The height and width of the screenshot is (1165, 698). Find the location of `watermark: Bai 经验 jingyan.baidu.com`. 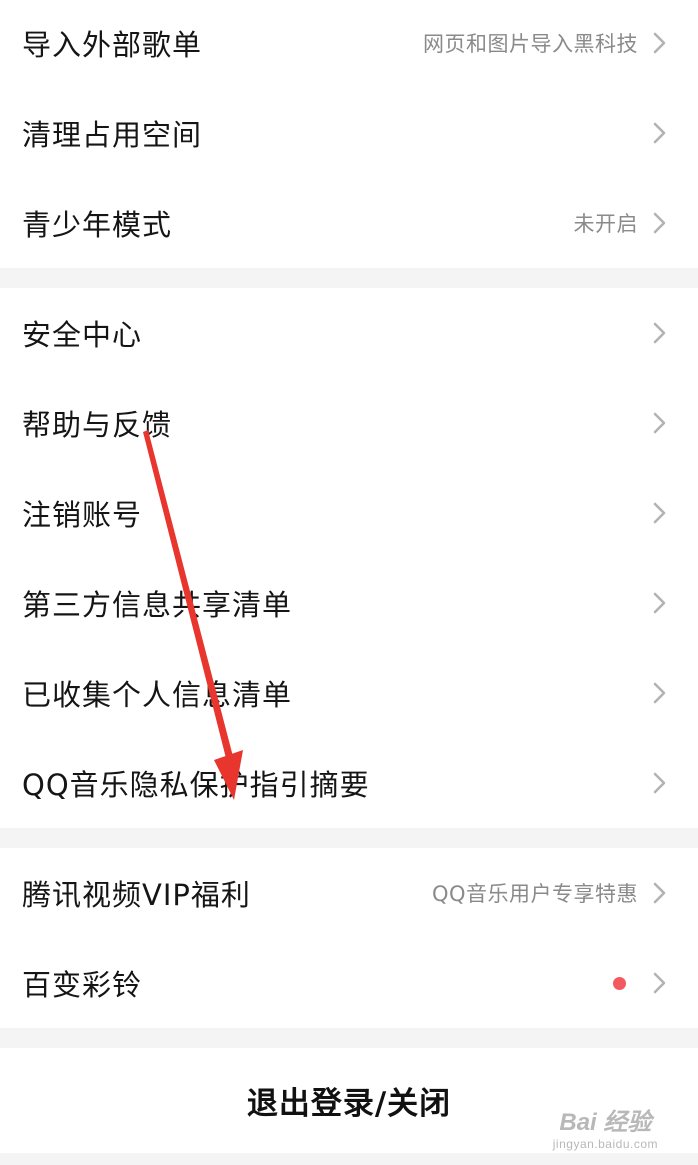

watermark: Bai 经验 jingyan.baidu.com is located at coordinates (605, 1126).